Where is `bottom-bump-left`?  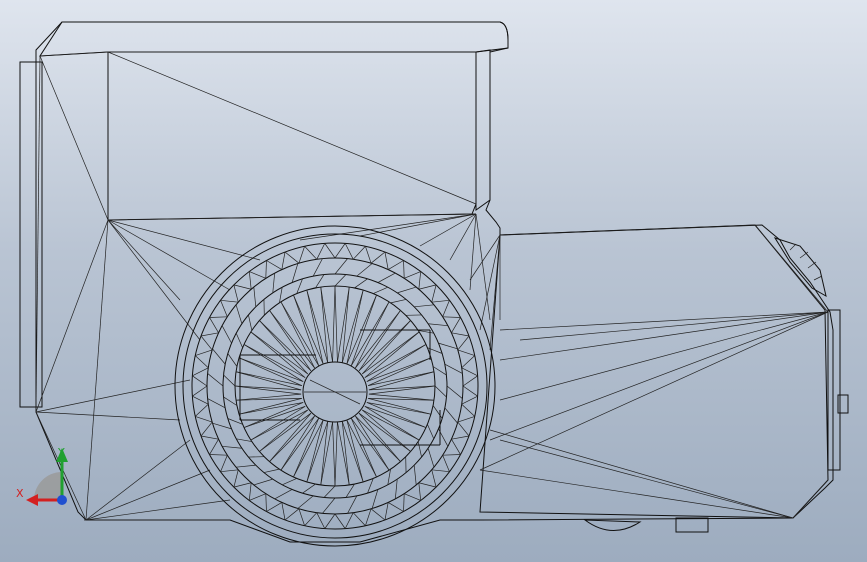 bottom-bump-left is located at coordinates (612, 525).